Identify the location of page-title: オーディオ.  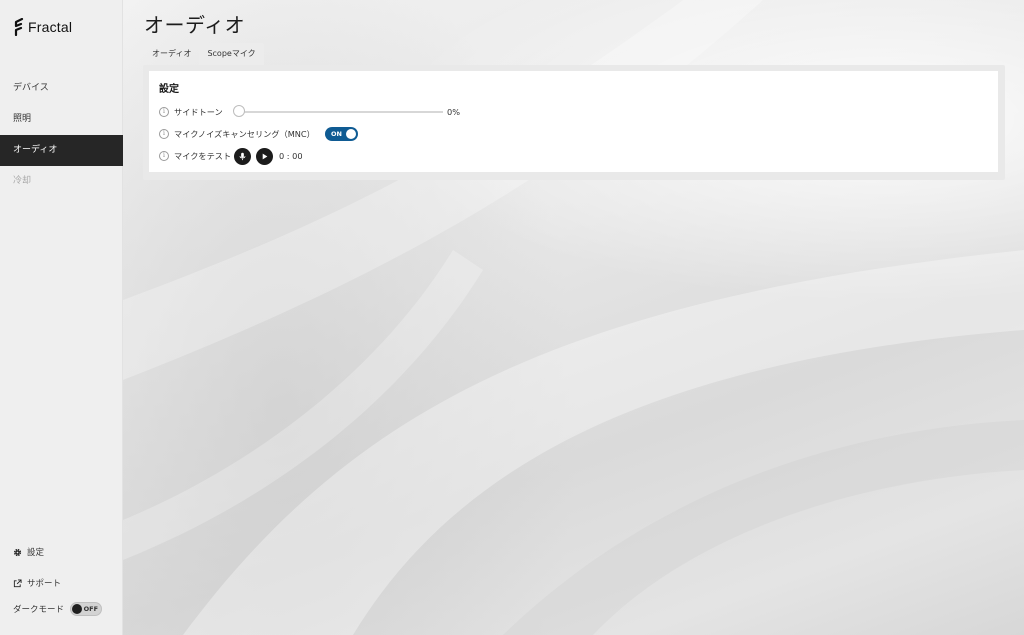
(195, 25).